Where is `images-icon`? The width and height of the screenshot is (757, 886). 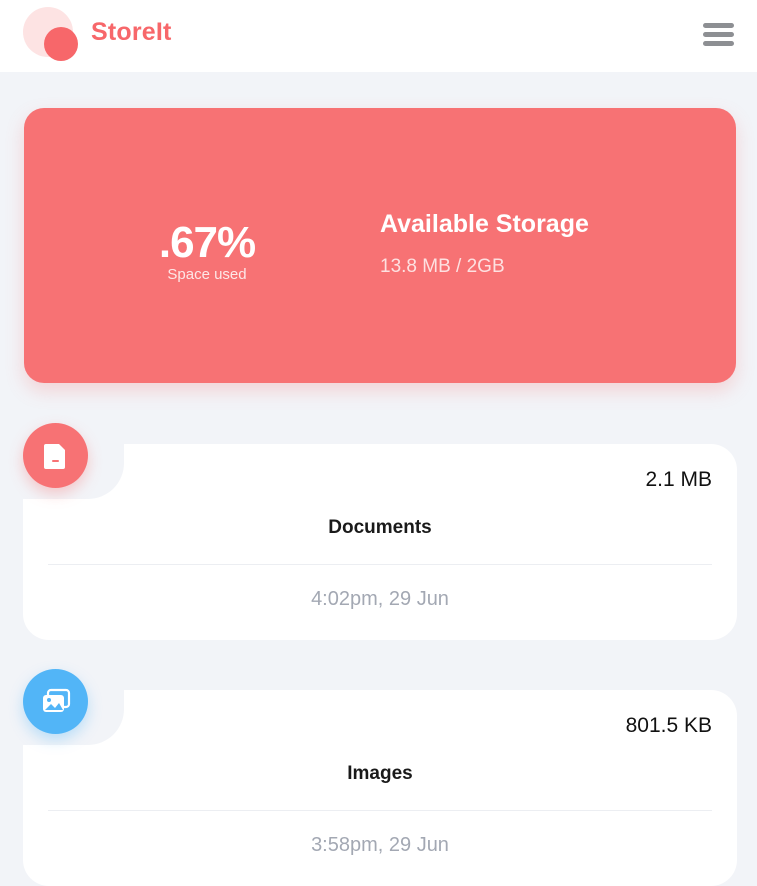 images-icon is located at coordinates (55, 701).